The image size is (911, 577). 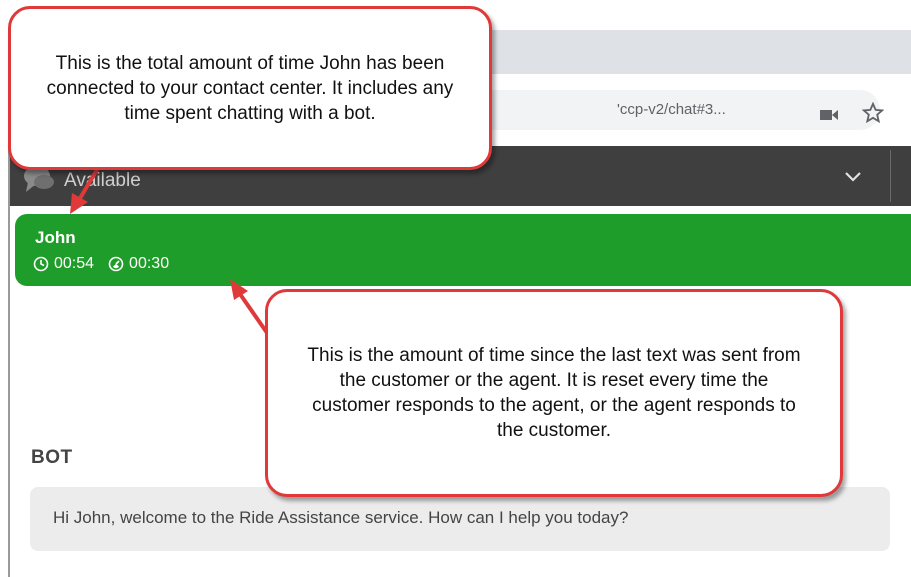 What do you see at coordinates (149, 263) in the screenshot?
I see `time-since-last-message: 00:30` at bounding box center [149, 263].